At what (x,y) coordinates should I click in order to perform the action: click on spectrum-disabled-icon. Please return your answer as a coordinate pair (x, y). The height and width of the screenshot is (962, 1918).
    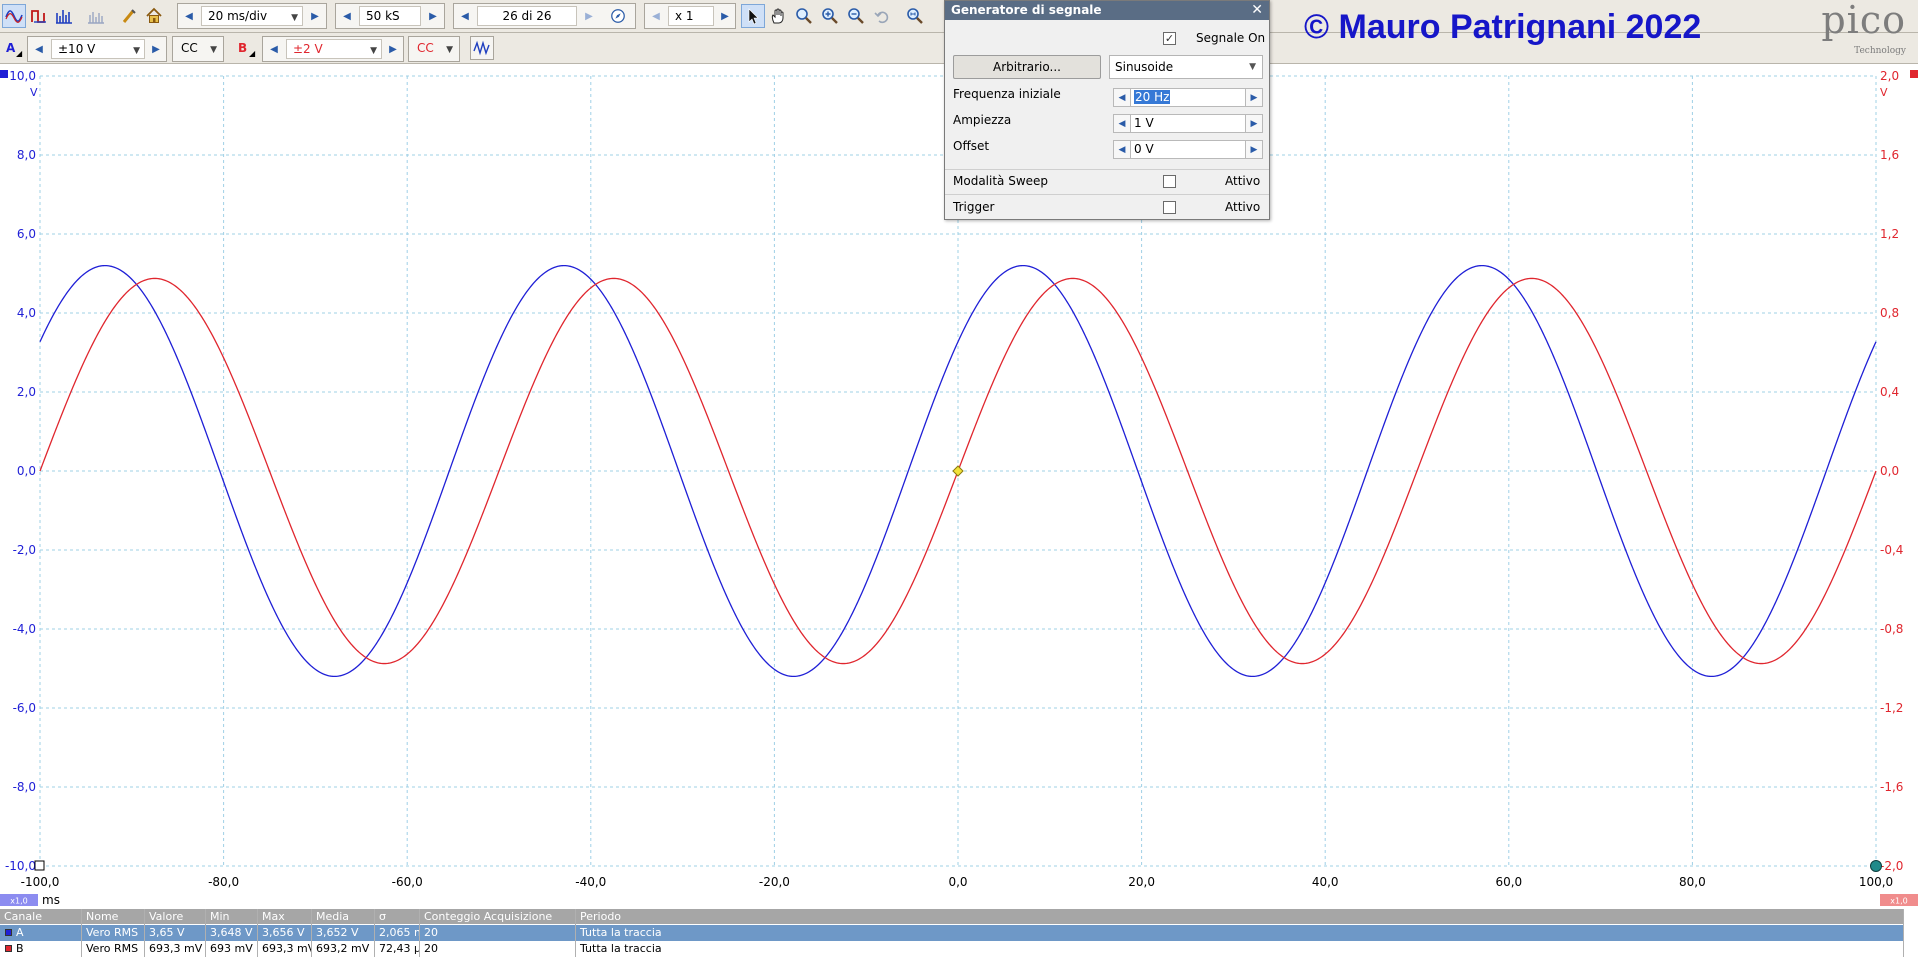
    Looking at the image, I should click on (96, 16).